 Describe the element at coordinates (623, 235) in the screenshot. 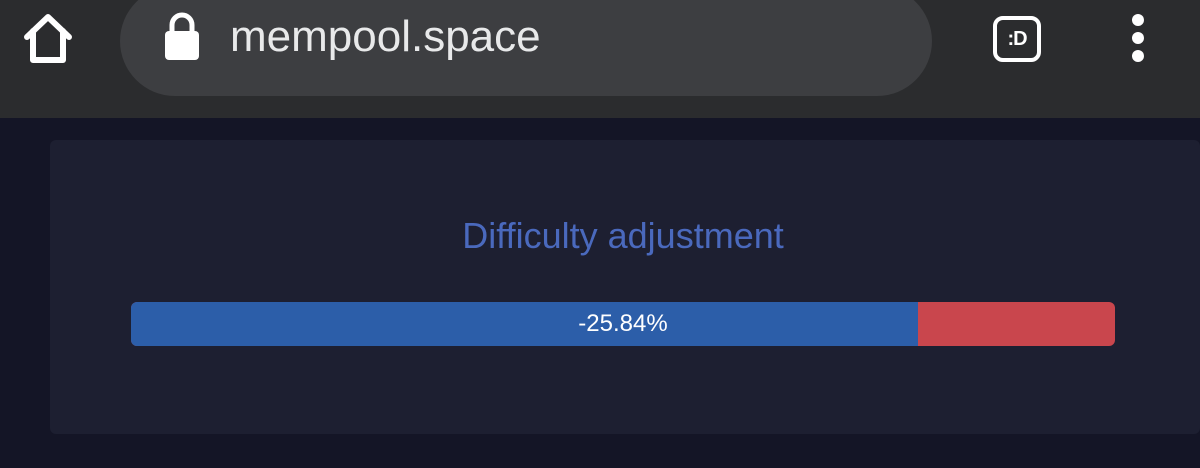

I see `card-title: Difficulty adjustment` at that location.